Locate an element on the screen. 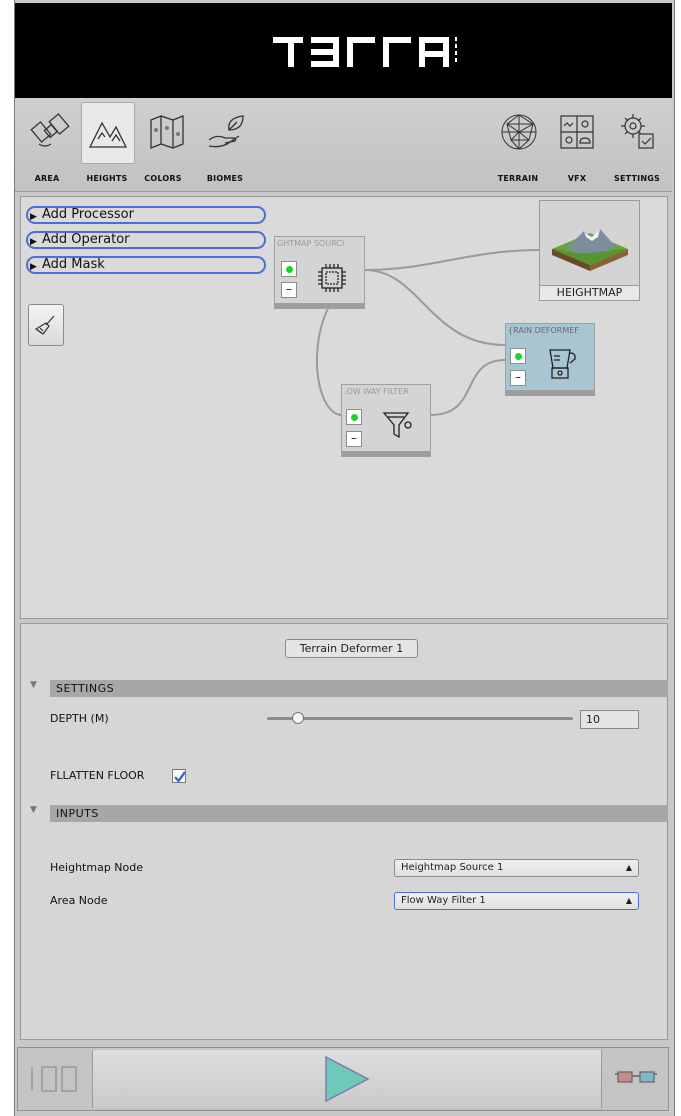 The image size is (681, 1116). add-mask-button: ▶ Add Mask is located at coordinates (146, 265).